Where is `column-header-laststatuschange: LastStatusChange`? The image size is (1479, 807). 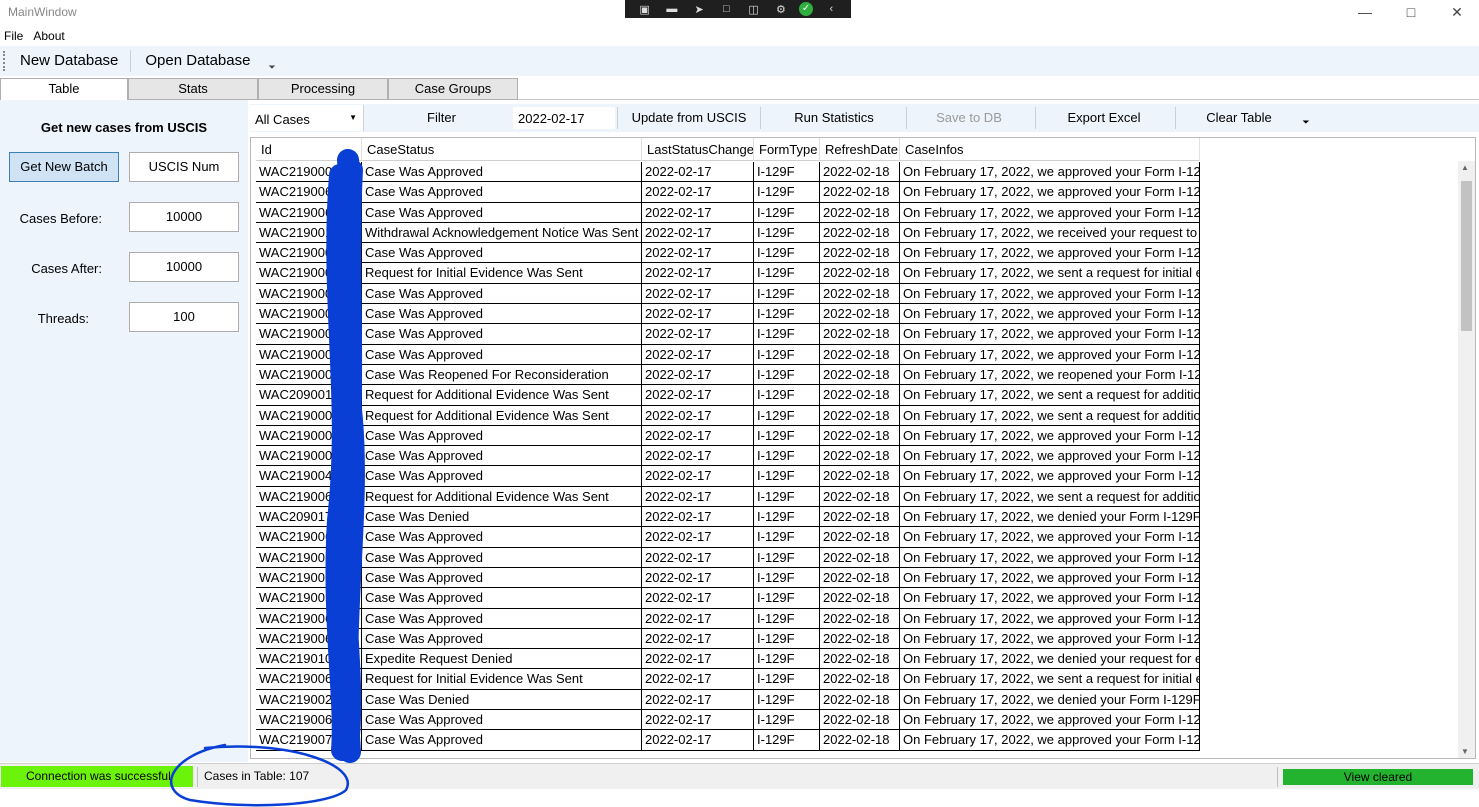
column-header-laststatuschange: LastStatusChange is located at coordinates (698, 149).